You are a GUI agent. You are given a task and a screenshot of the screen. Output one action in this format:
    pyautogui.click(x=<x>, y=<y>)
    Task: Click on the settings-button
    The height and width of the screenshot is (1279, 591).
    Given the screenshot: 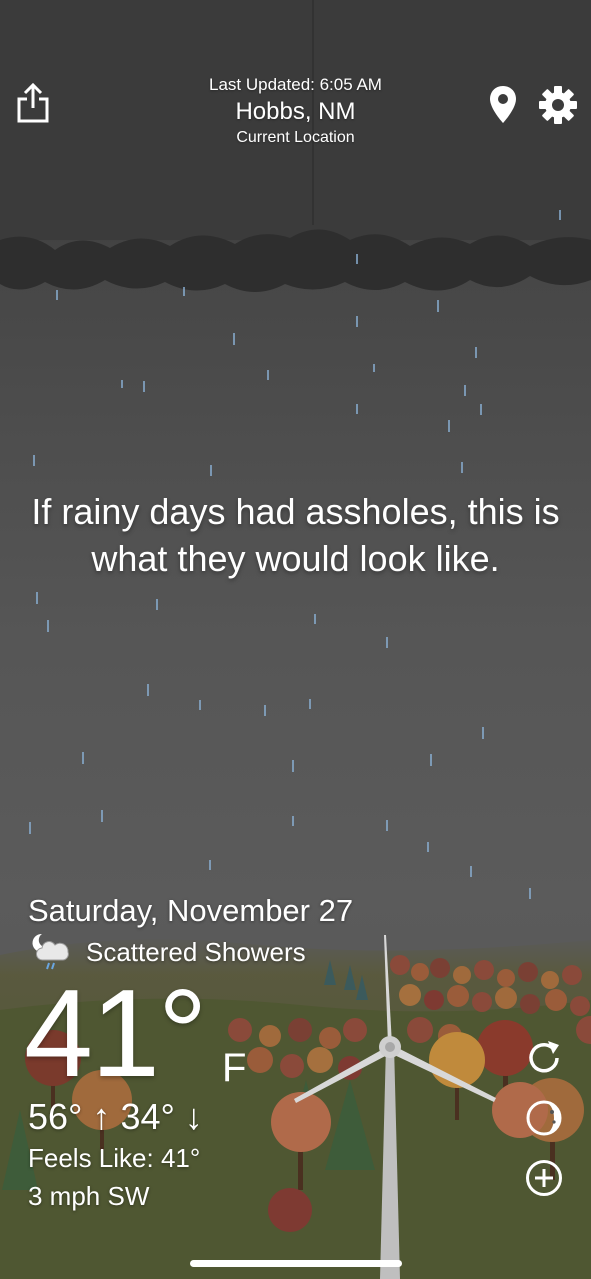 What is the action you would take?
    pyautogui.click(x=558, y=105)
    